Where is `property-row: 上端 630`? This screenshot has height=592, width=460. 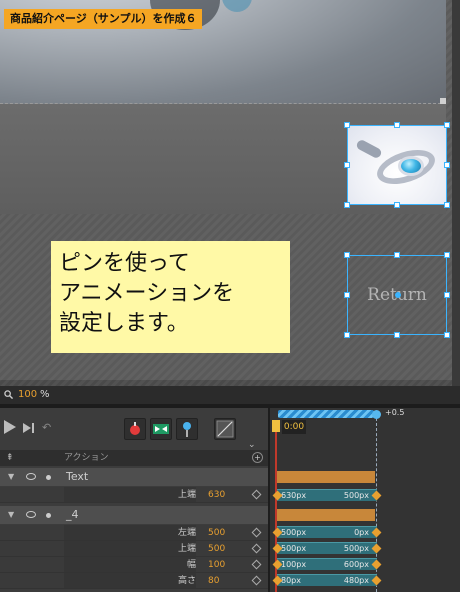 property-row: 上端 630 is located at coordinates (134, 495).